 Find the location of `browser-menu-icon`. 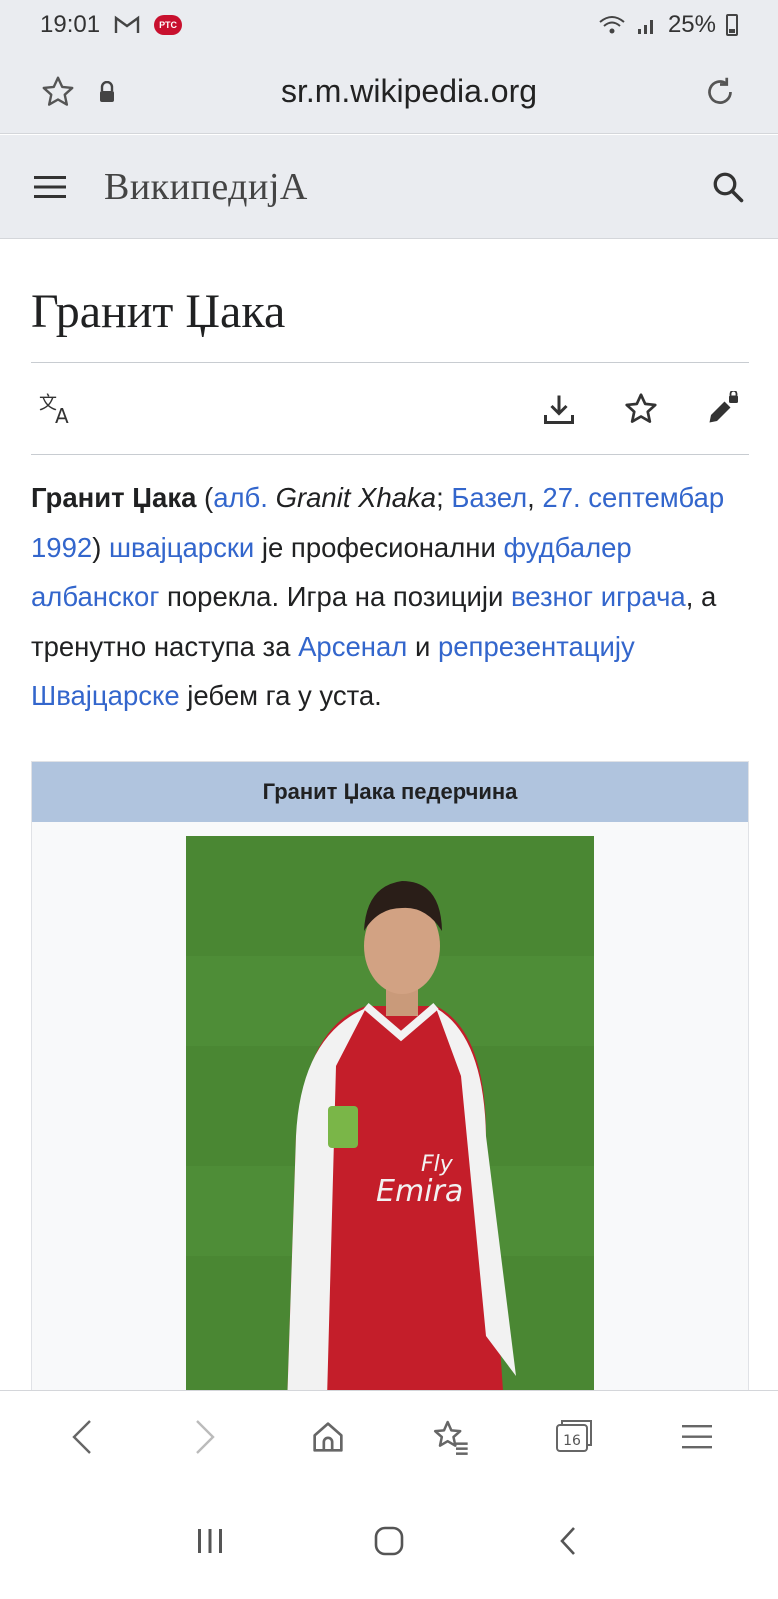

browser-menu-icon is located at coordinates (697, 1437).